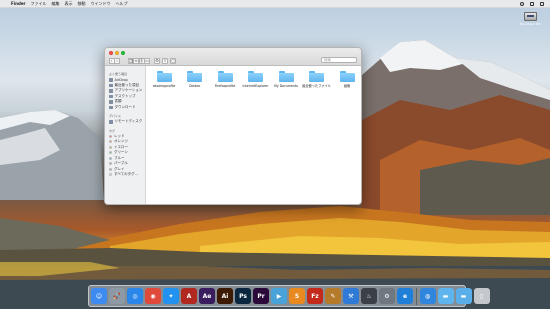  What do you see at coordinates (119, 157) in the screenshot?
I see `sidebar-tag-label: ブルー` at bounding box center [119, 157].